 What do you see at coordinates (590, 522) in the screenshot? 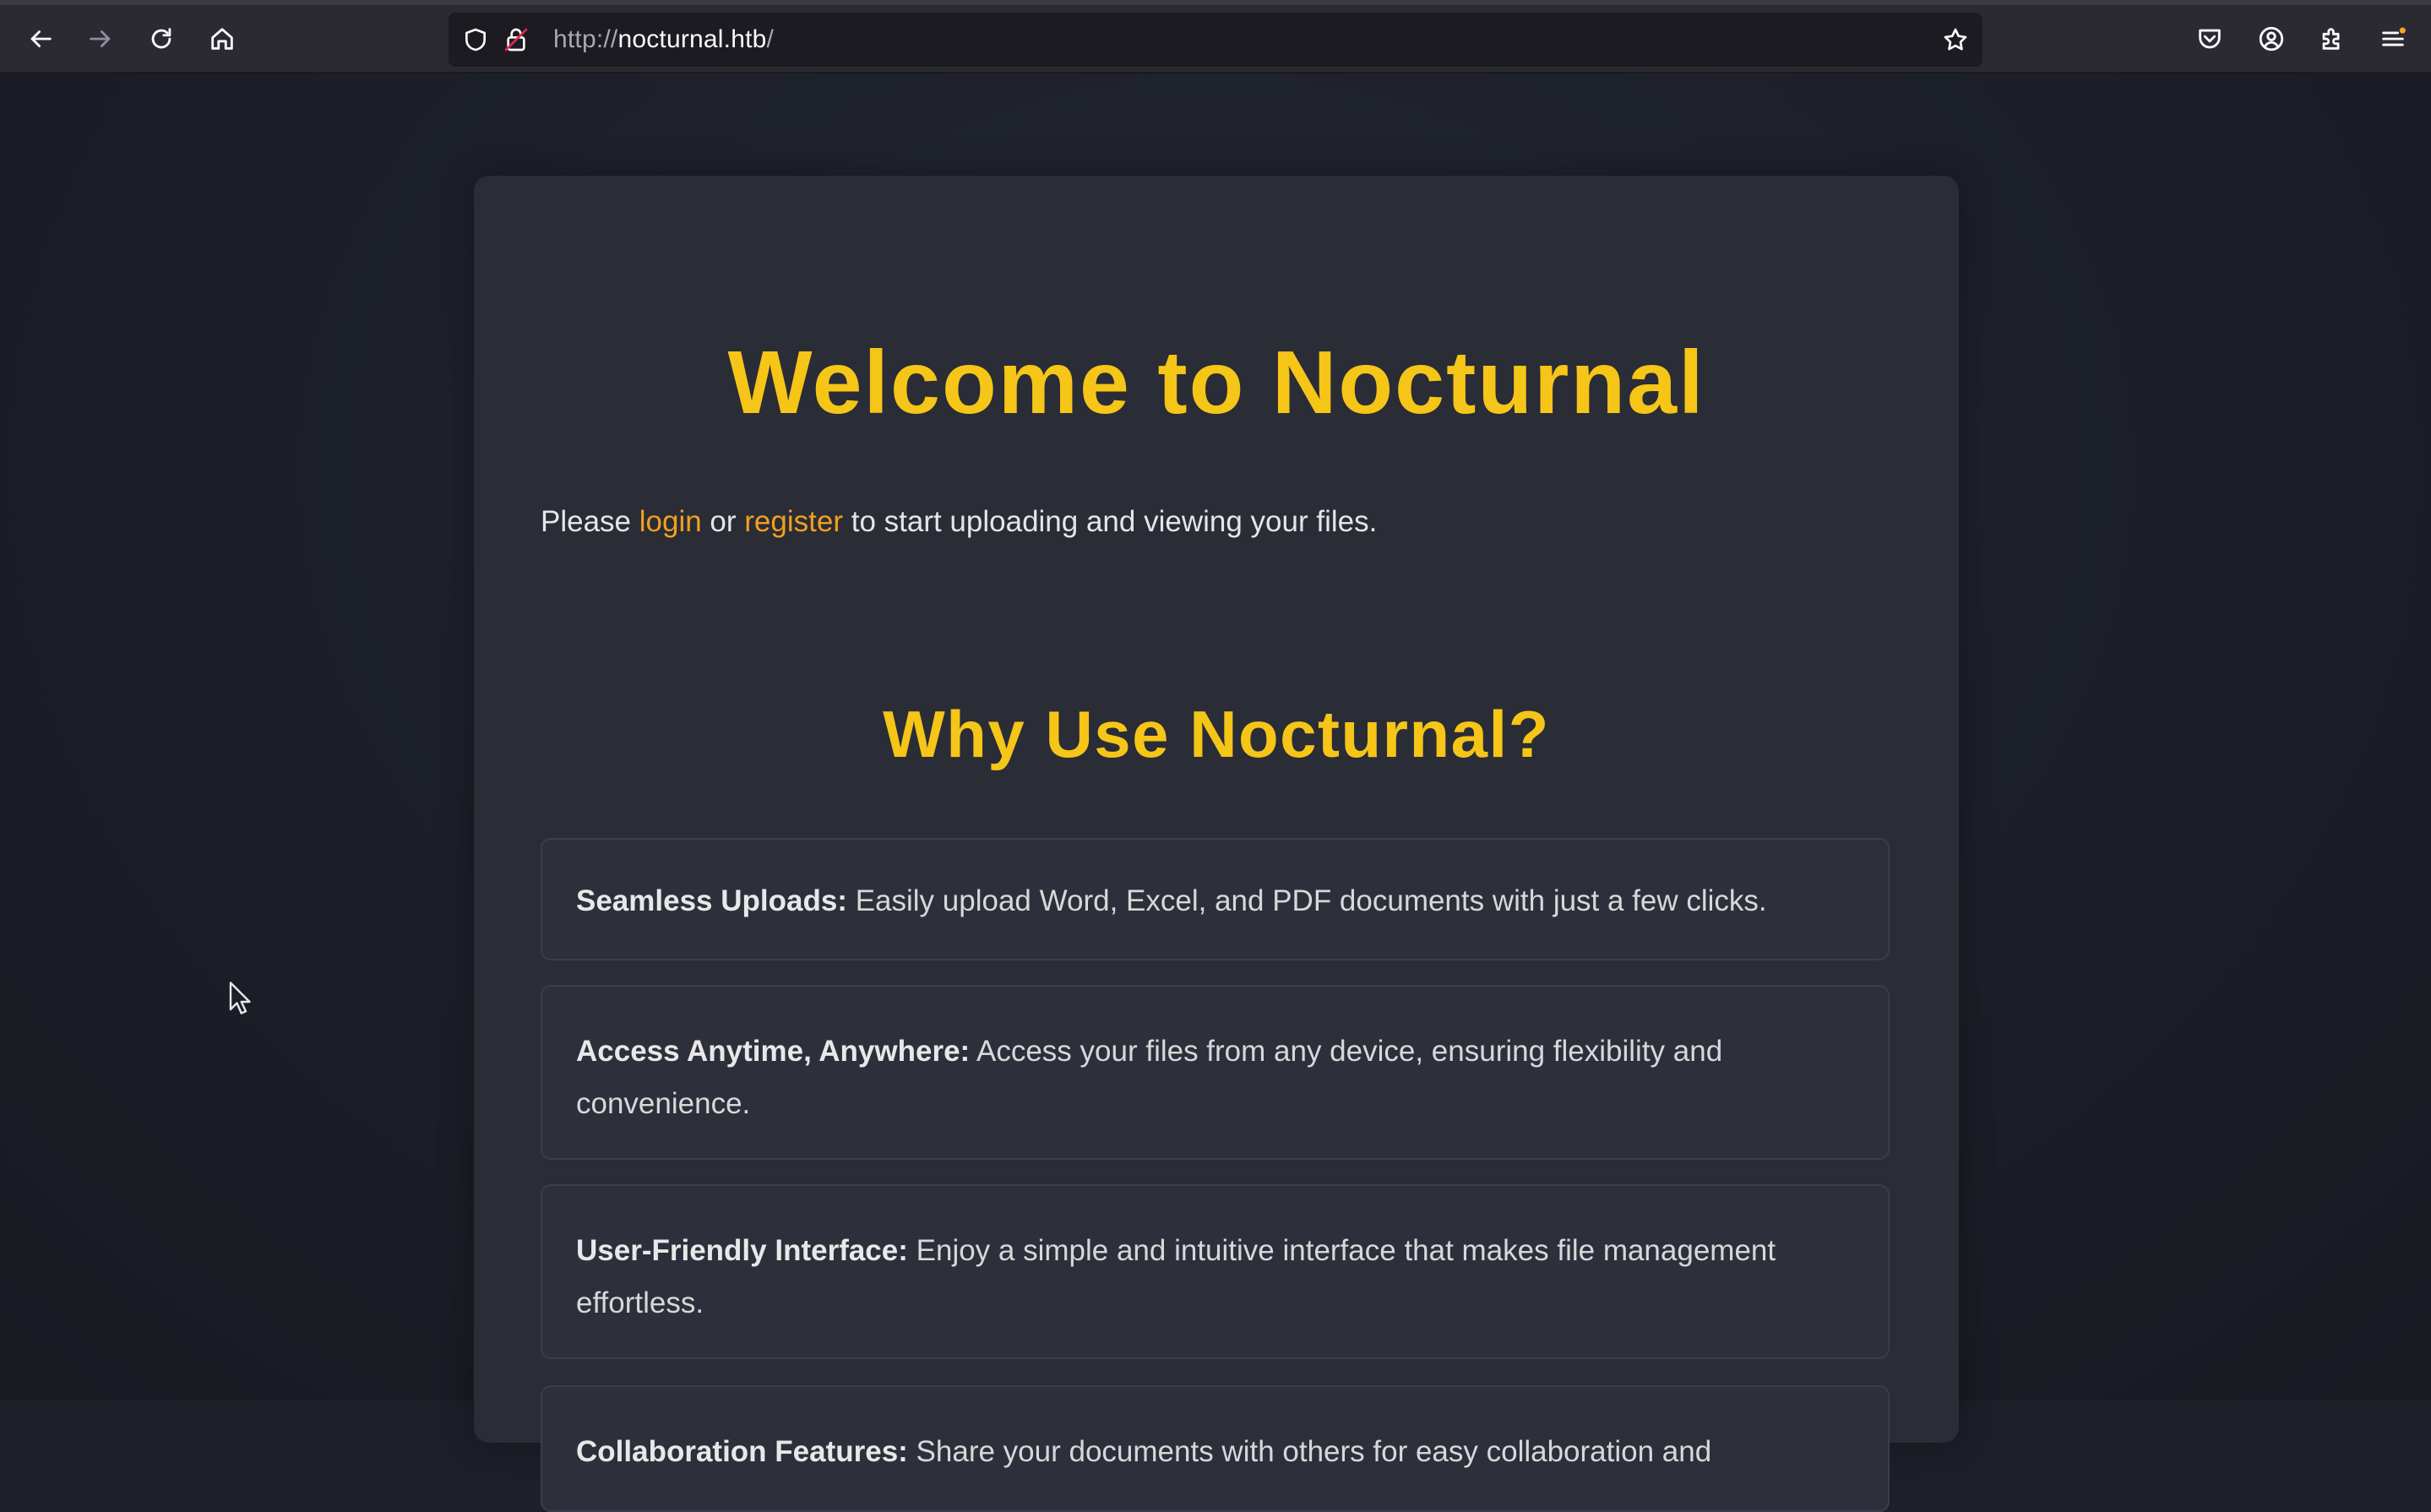
I see `intro-prefix: Please` at bounding box center [590, 522].